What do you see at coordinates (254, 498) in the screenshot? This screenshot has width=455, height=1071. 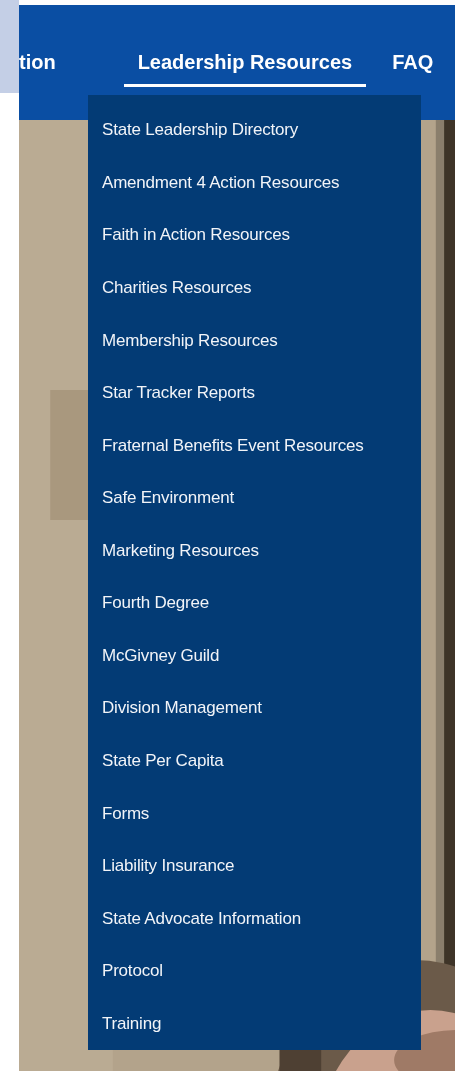 I see `menu-item: Safe Environment` at bounding box center [254, 498].